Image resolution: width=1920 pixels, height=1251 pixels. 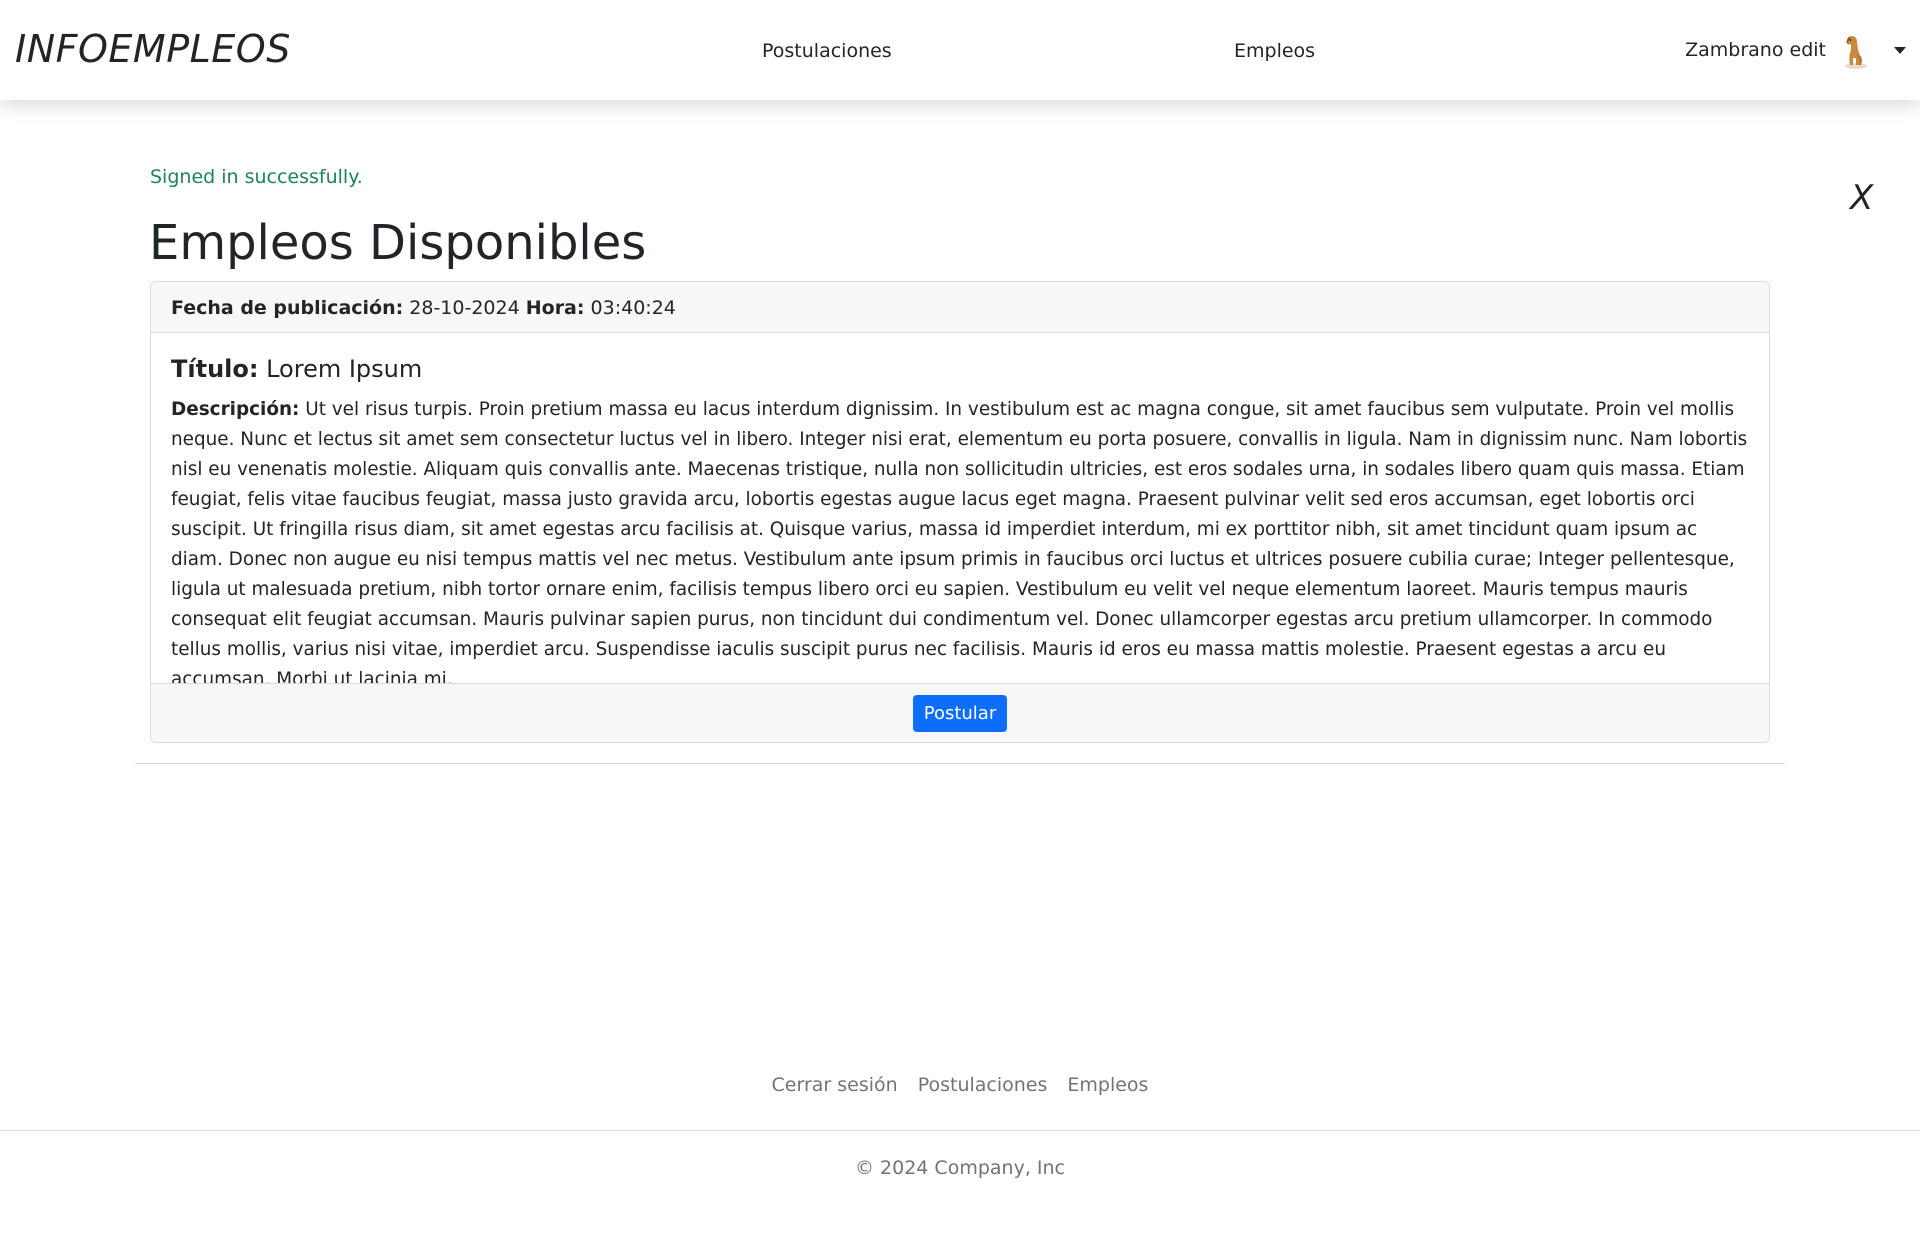 I want to click on footer-link-cerrar-sesion: Cerrar sesión, so click(x=835, y=1085).